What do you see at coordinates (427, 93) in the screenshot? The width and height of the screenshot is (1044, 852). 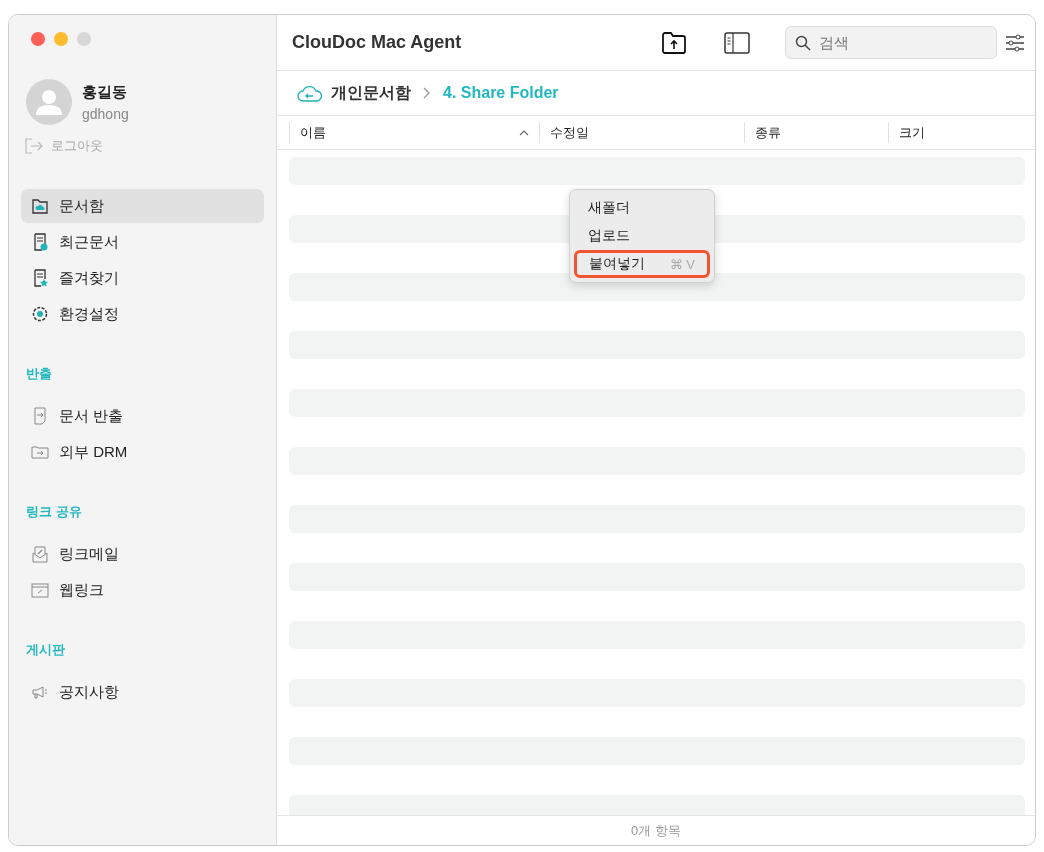 I see `chevron-icon` at bounding box center [427, 93].